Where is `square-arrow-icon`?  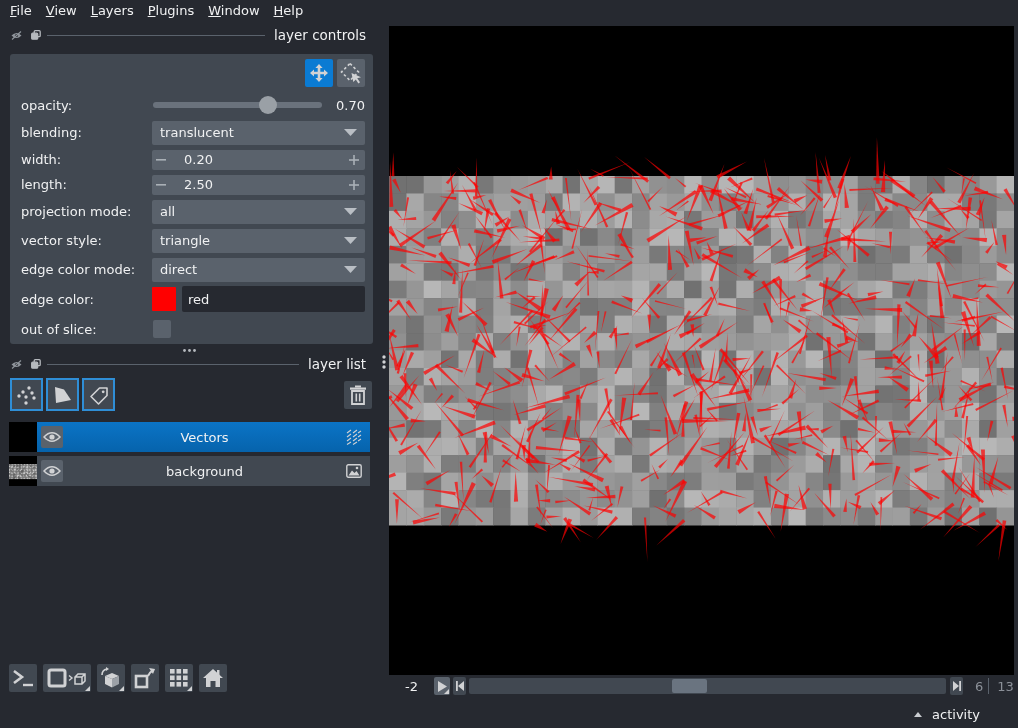
square-arrow-icon is located at coordinates (145, 678).